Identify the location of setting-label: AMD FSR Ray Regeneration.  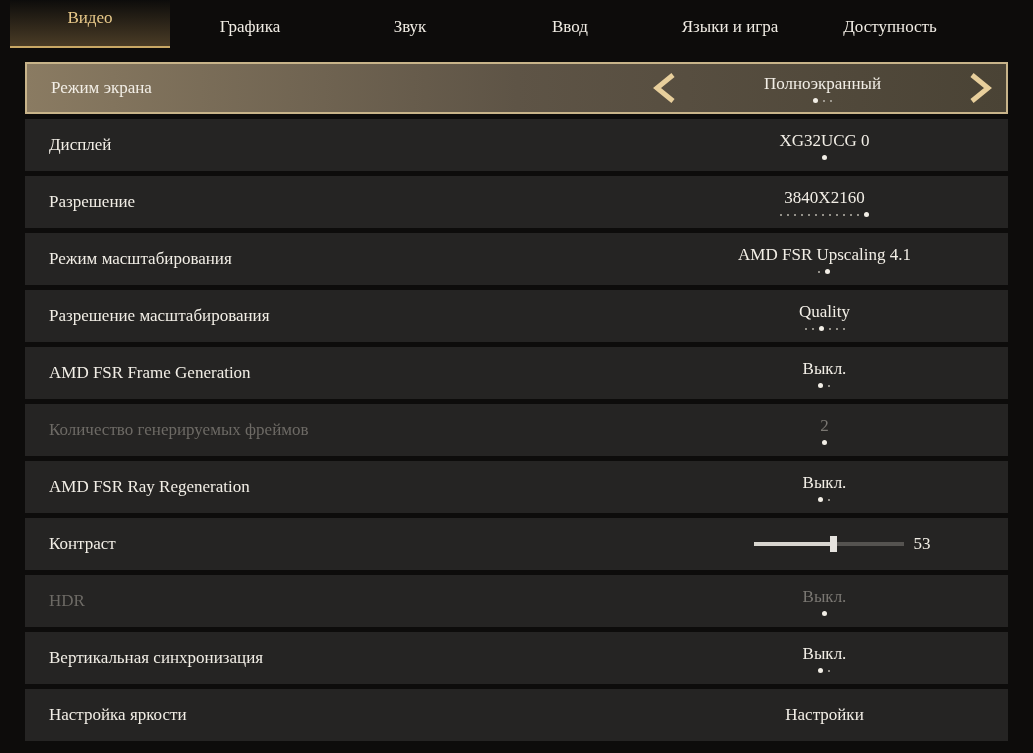
(149, 487).